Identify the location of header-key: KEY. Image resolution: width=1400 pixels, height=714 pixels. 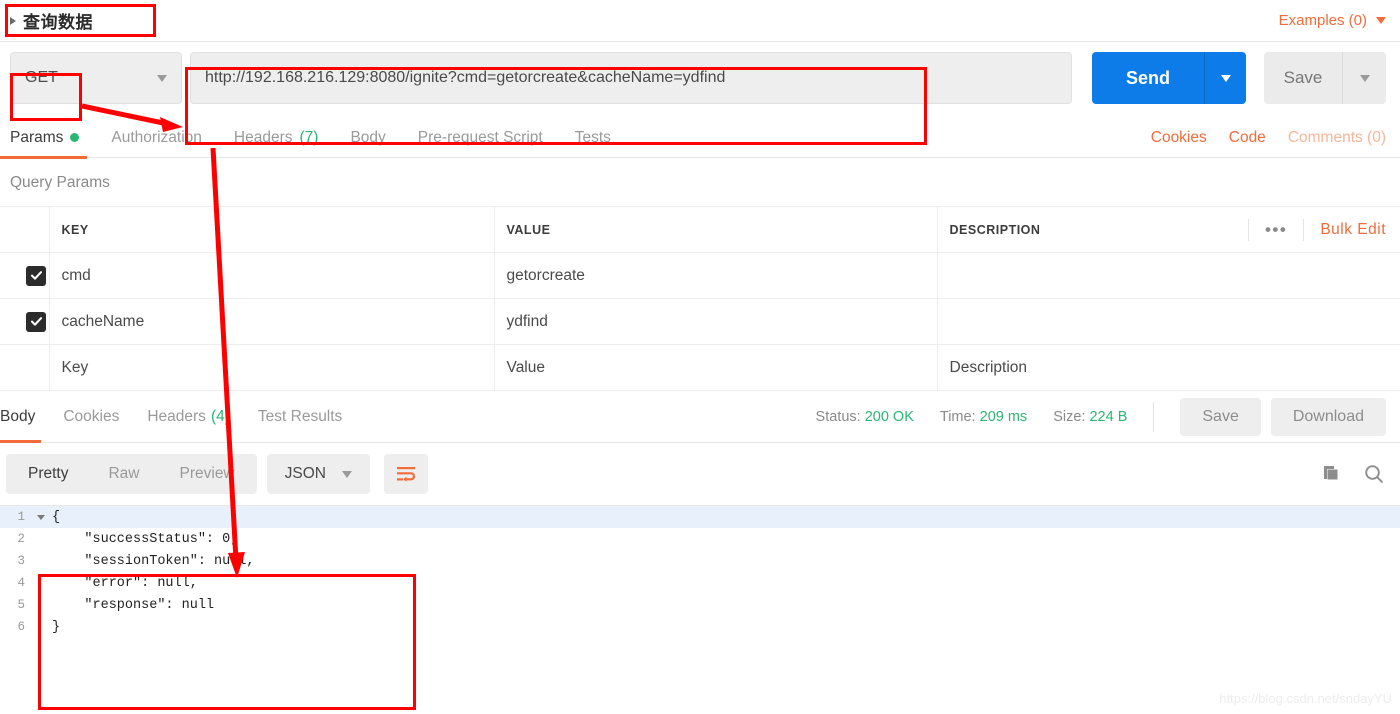
(272, 229).